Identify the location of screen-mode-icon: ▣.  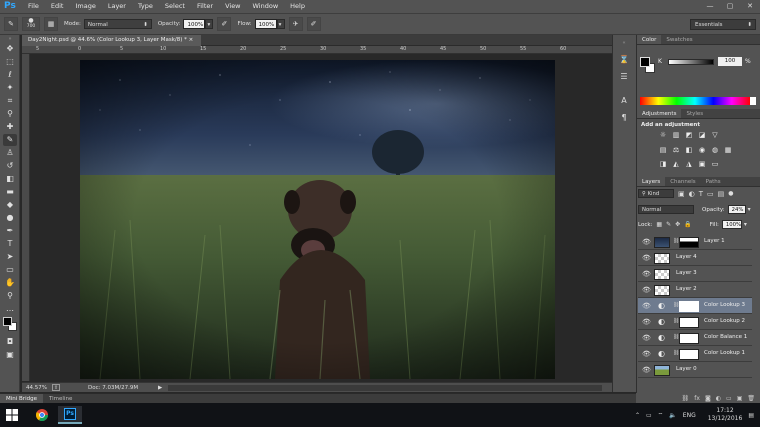
(10, 355).